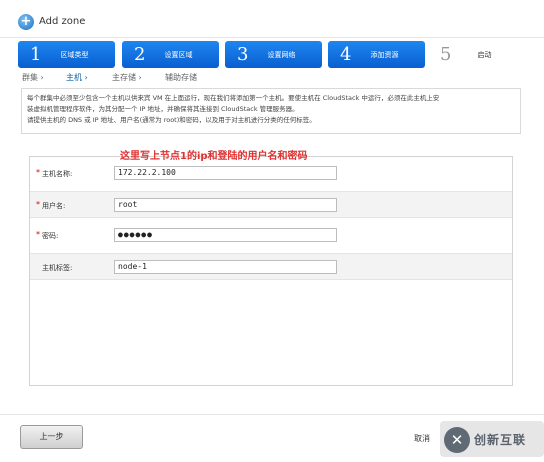 This screenshot has width=544, height=462. I want to click on password-input: ●●●●●●, so click(225, 235).